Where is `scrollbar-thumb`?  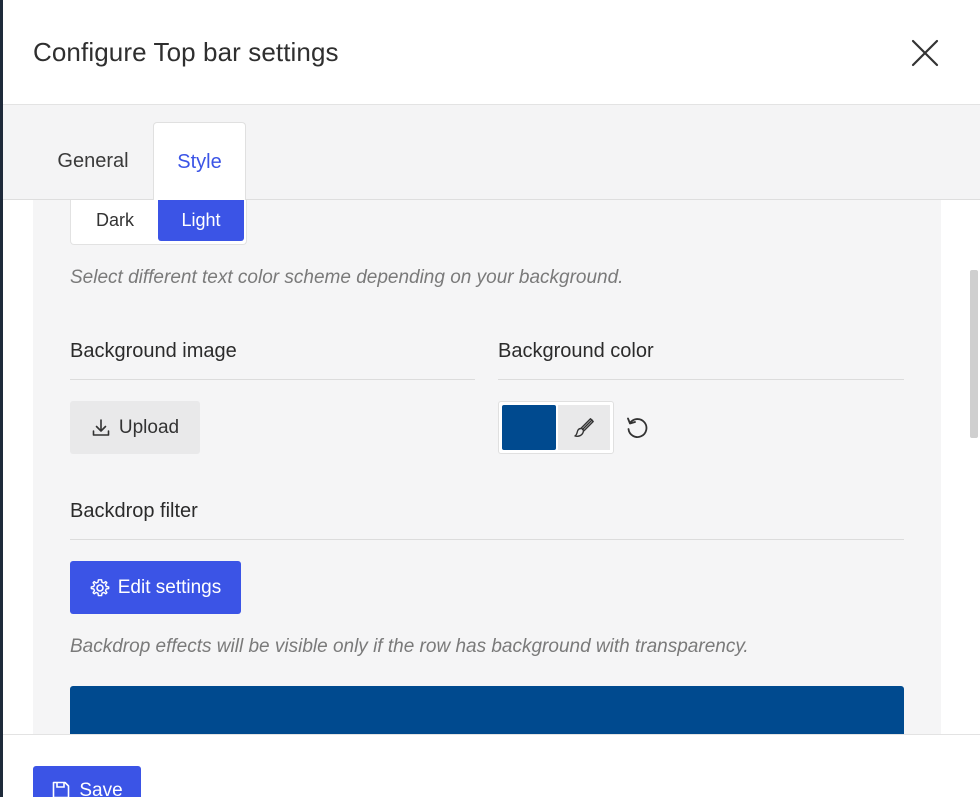 scrollbar-thumb is located at coordinates (974, 354).